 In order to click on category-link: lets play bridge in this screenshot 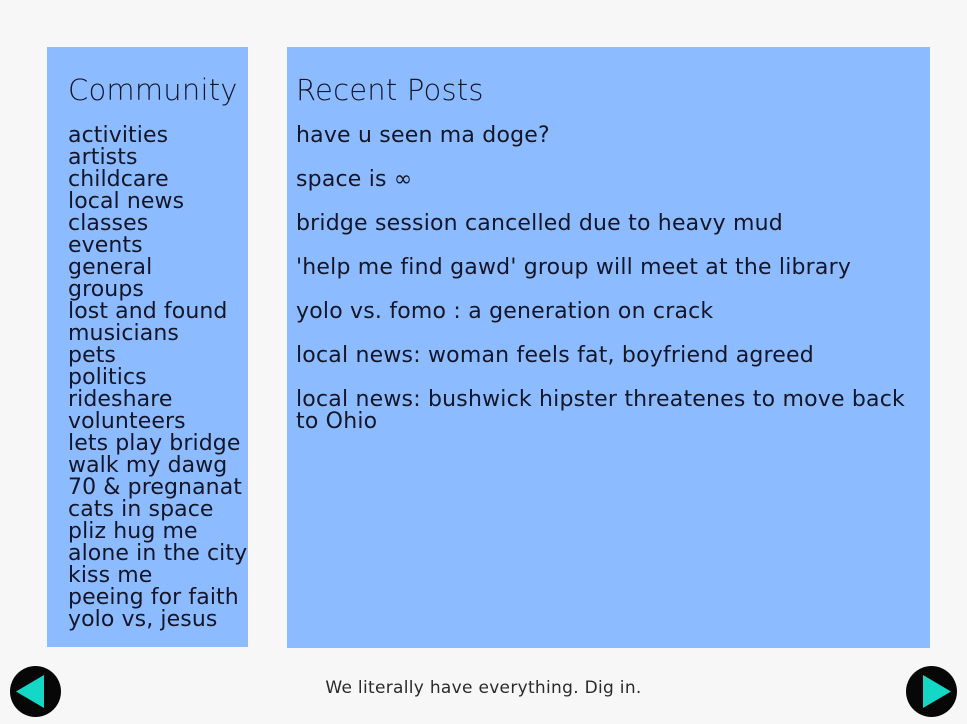, I will do `click(158, 444)`.